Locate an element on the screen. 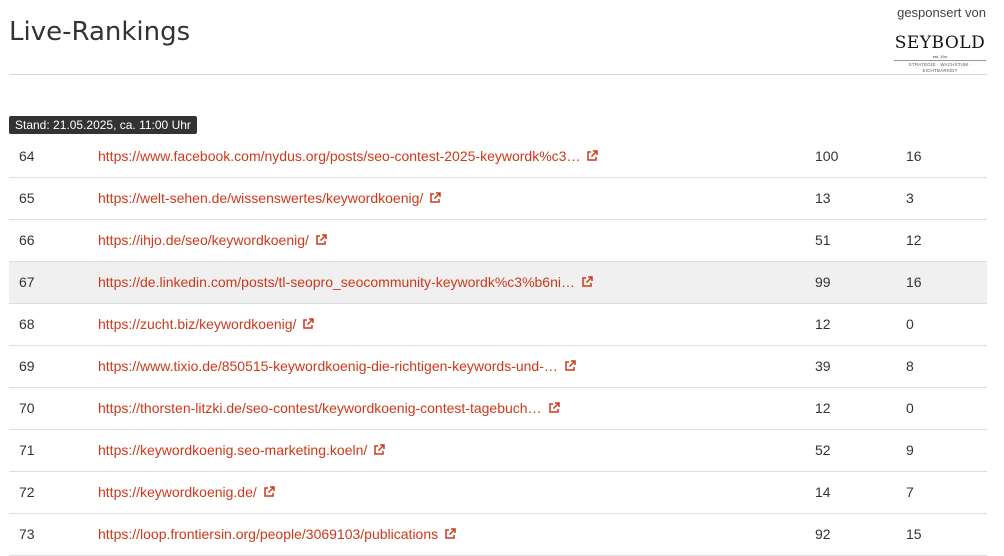 The image size is (1004, 556). value2-cell: 8 is located at coordinates (910, 366).